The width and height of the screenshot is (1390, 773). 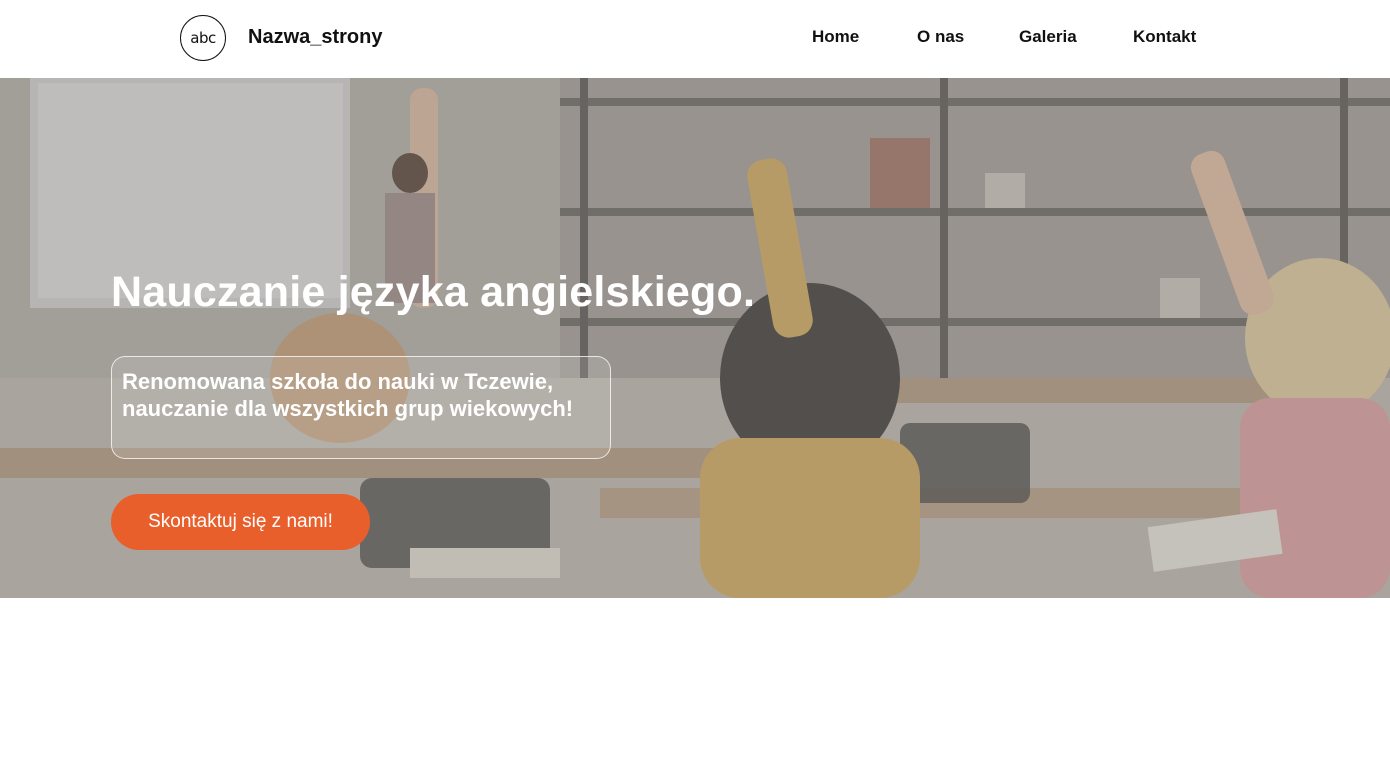 What do you see at coordinates (835, 37) in the screenshot?
I see `nav-item-home: Home` at bounding box center [835, 37].